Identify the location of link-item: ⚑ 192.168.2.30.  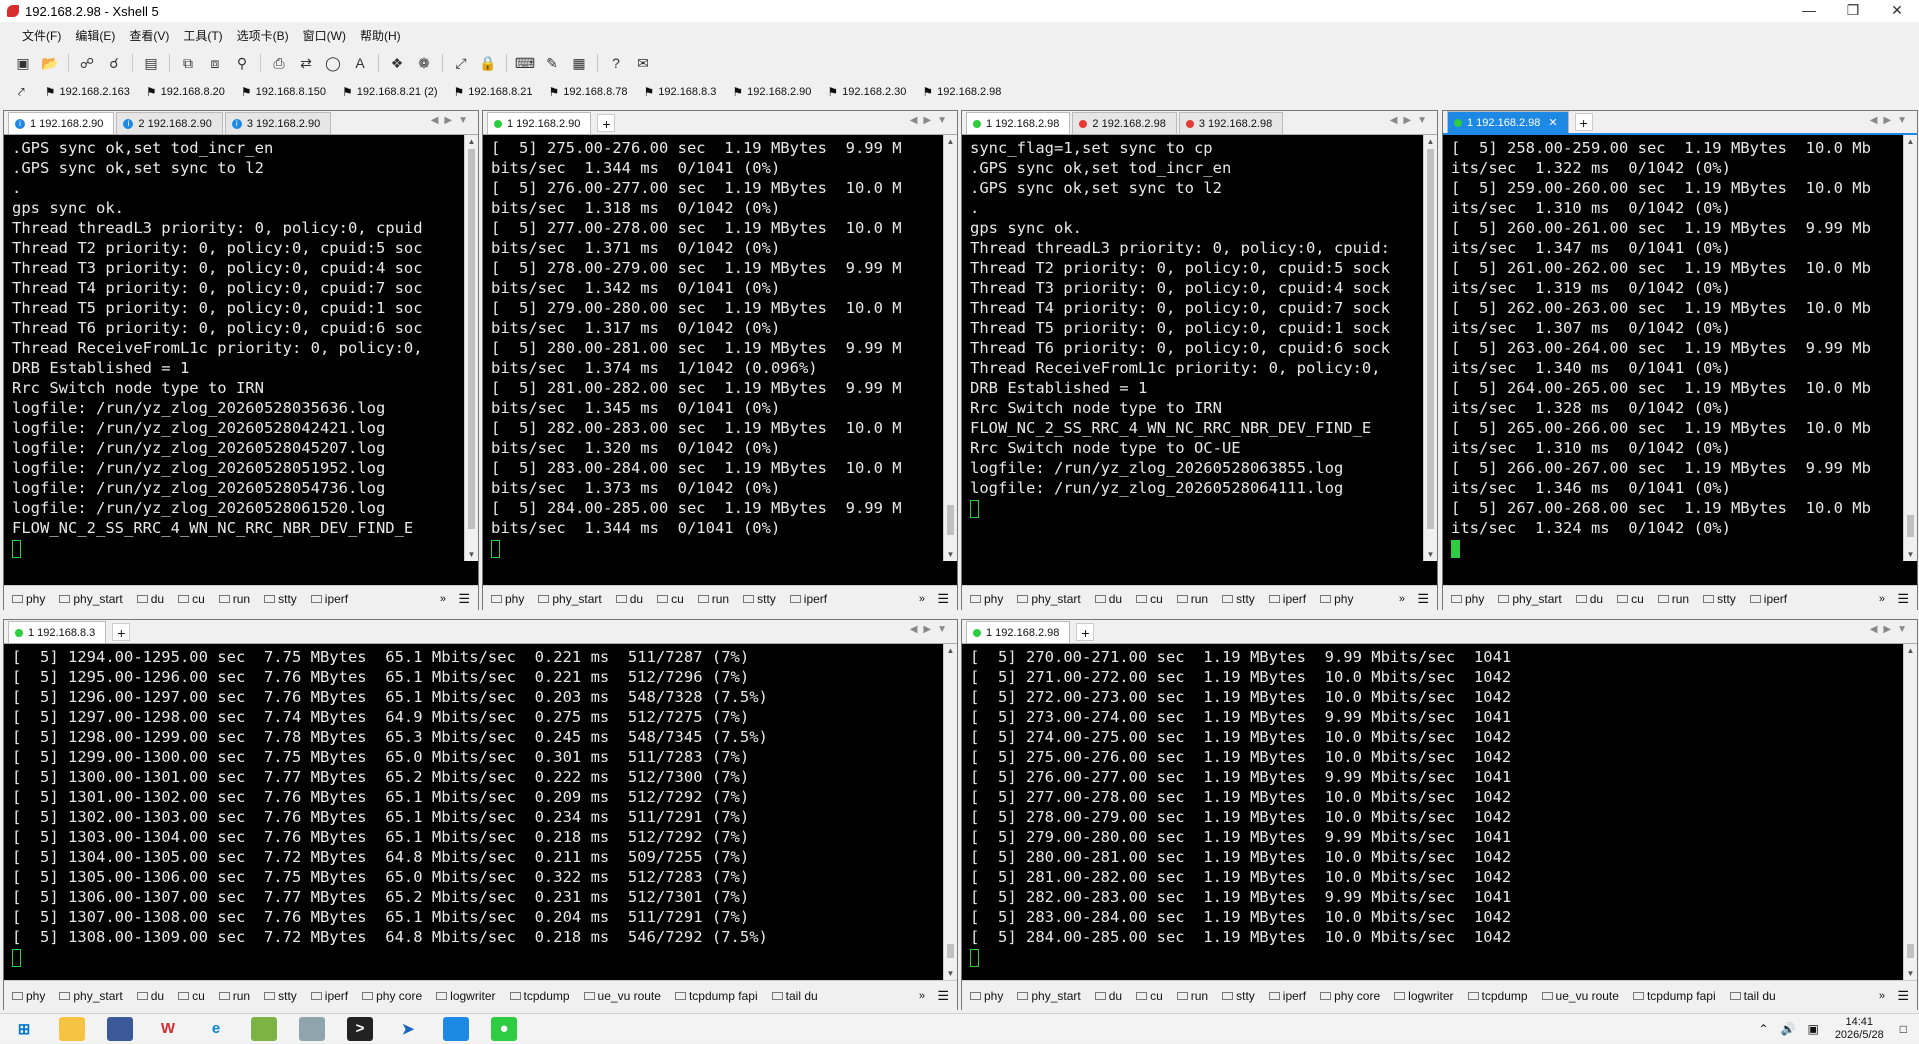
(866, 92).